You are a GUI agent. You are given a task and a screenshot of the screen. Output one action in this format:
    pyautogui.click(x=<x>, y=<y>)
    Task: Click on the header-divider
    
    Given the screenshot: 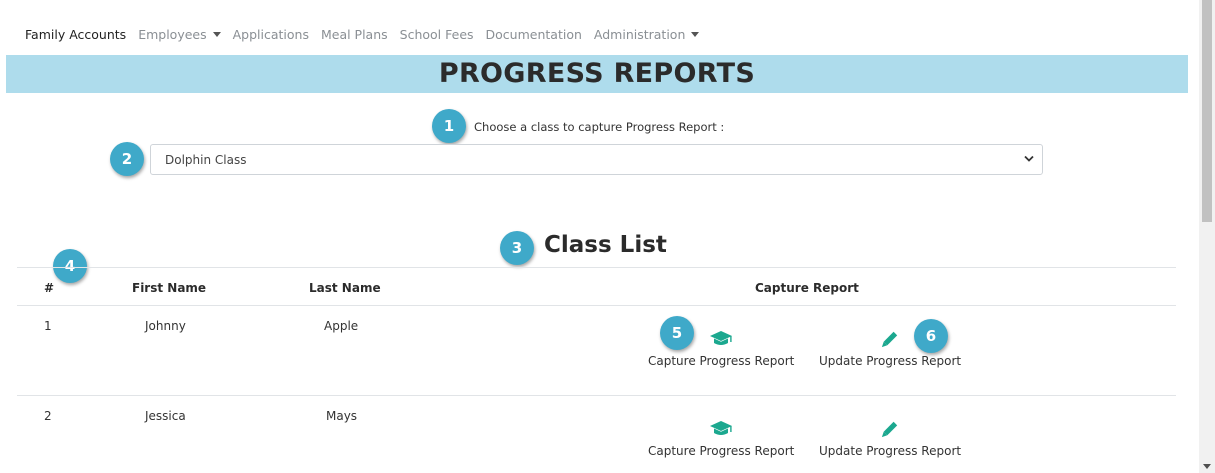 What is the action you would take?
    pyautogui.click(x=596, y=305)
    